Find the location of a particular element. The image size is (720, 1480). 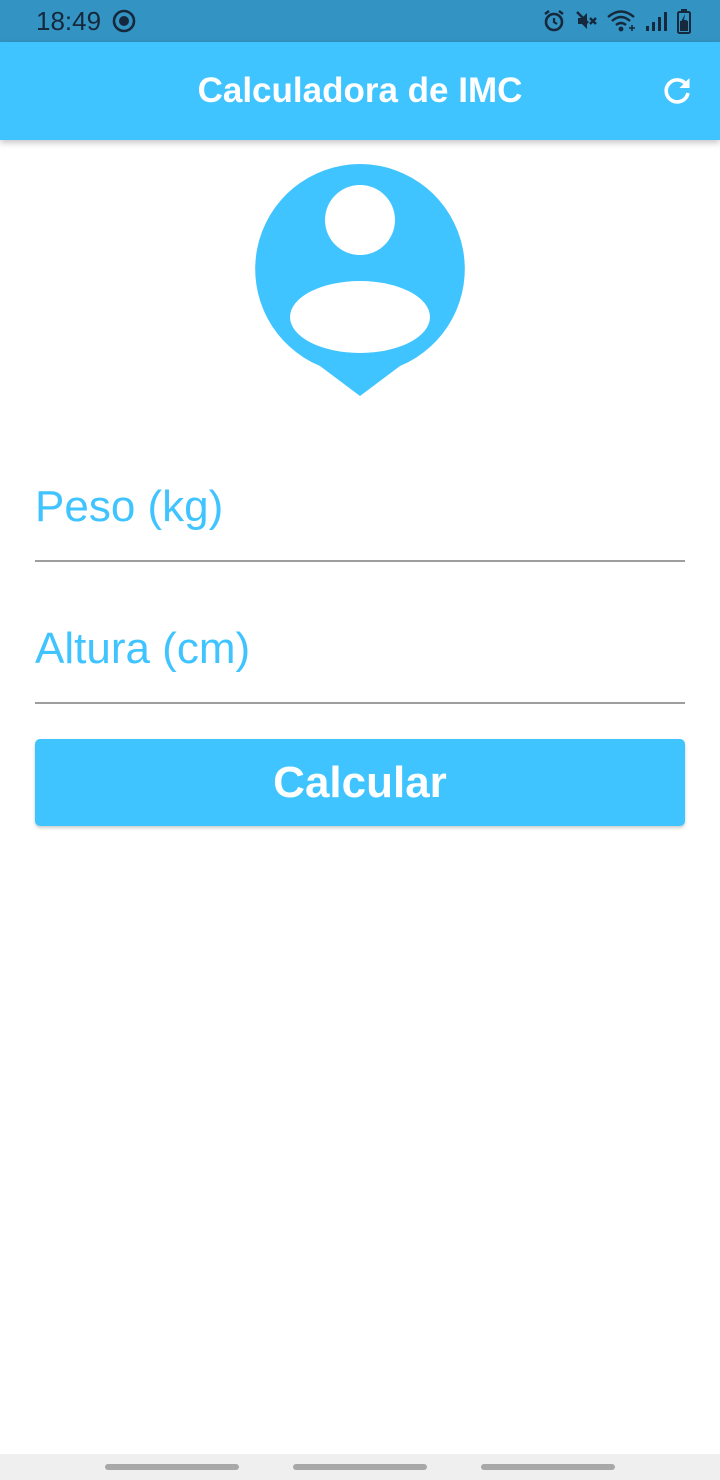

refresh-icon is located at coordinates (677, 91).